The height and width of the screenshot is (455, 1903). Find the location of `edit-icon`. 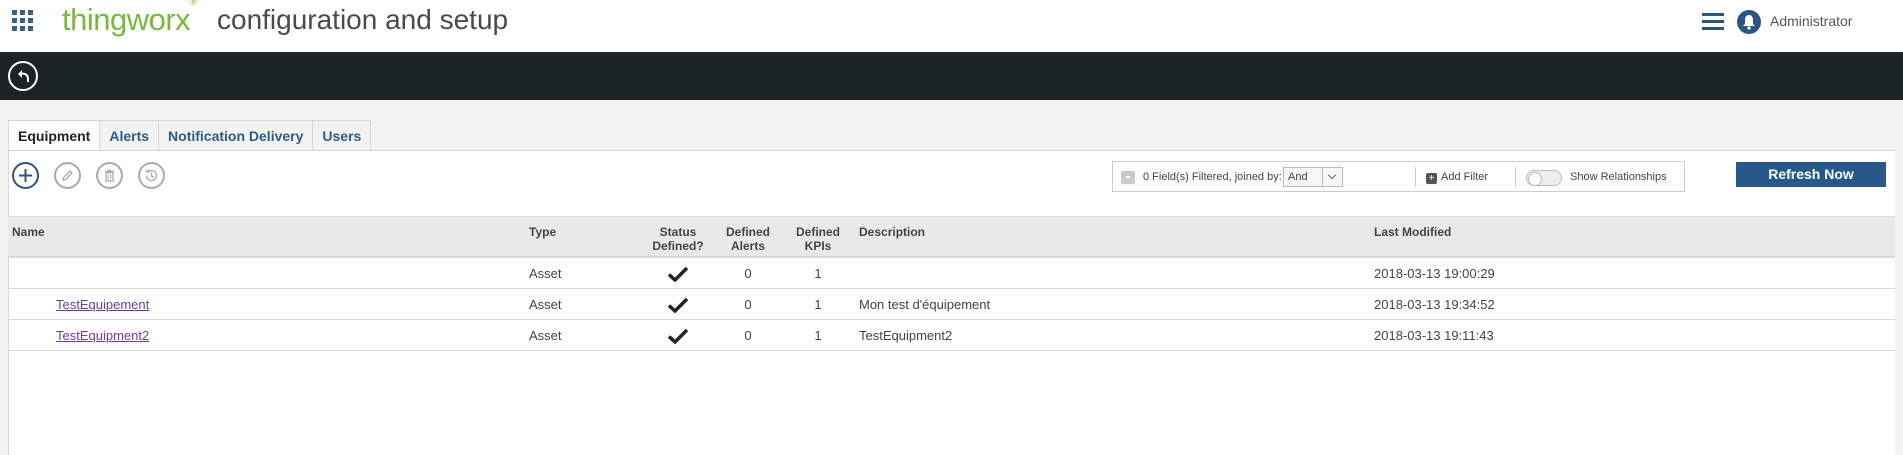

edit-icon is located at coordinates (67, 175).